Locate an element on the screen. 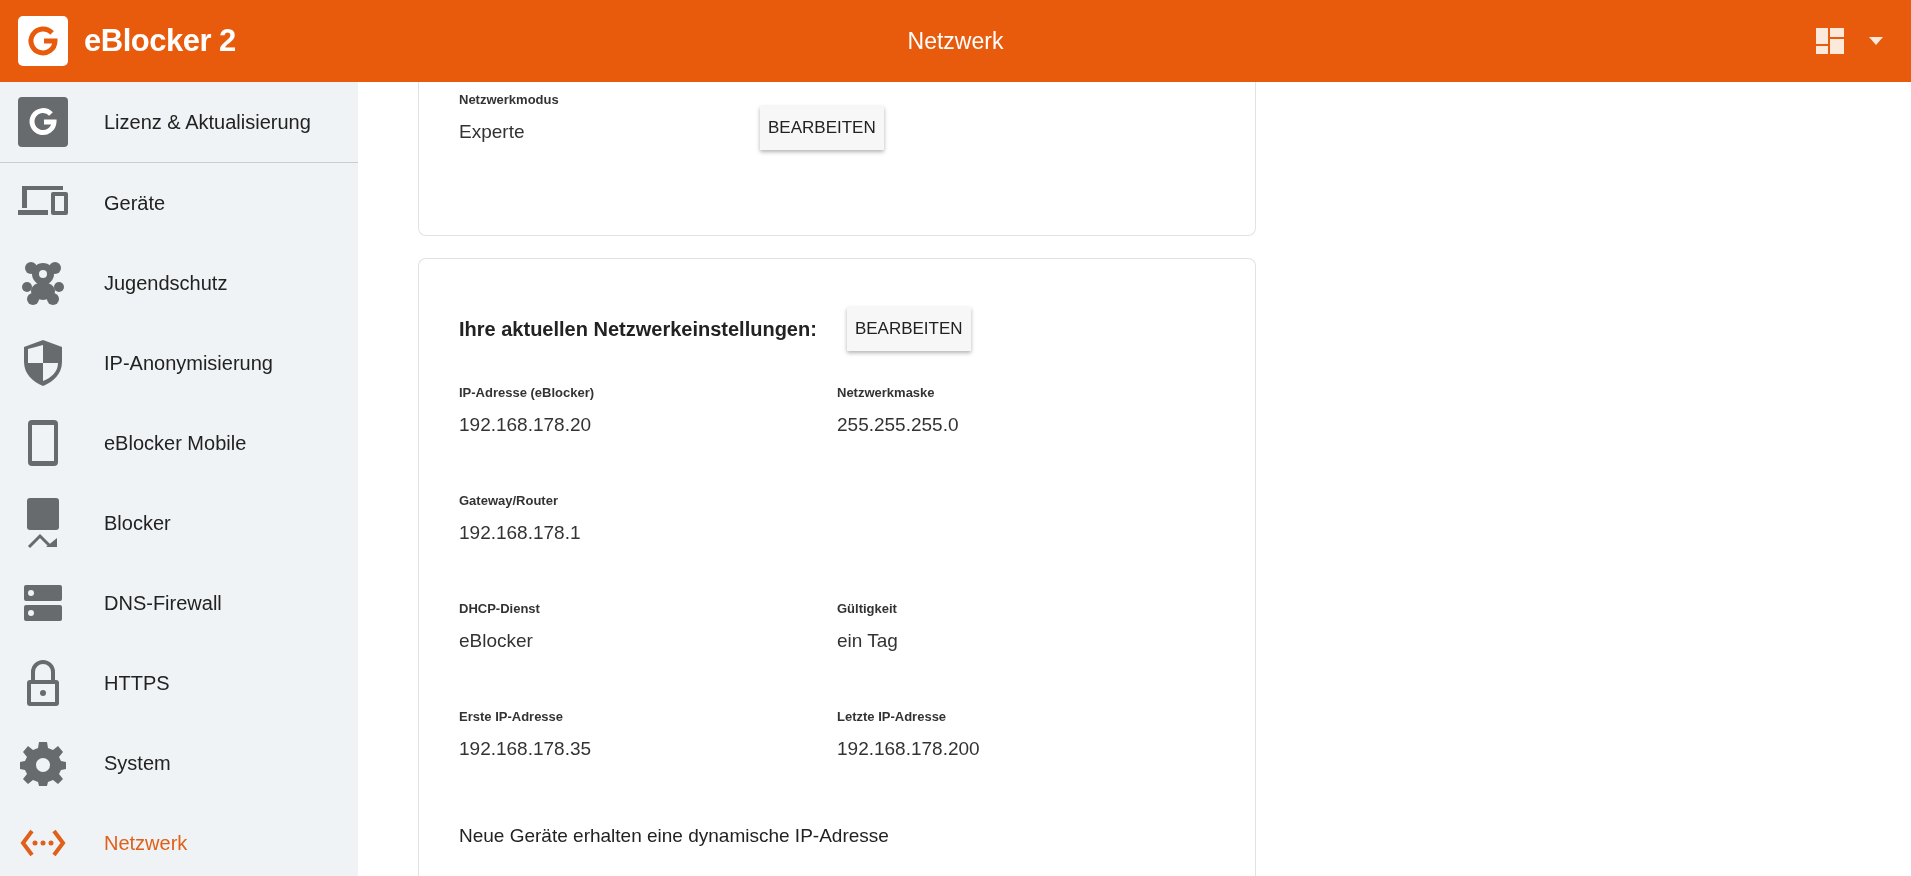 The width and height of the screenshot is (1911, 876). sidebar-item: System is located at coordinates (179, 763).